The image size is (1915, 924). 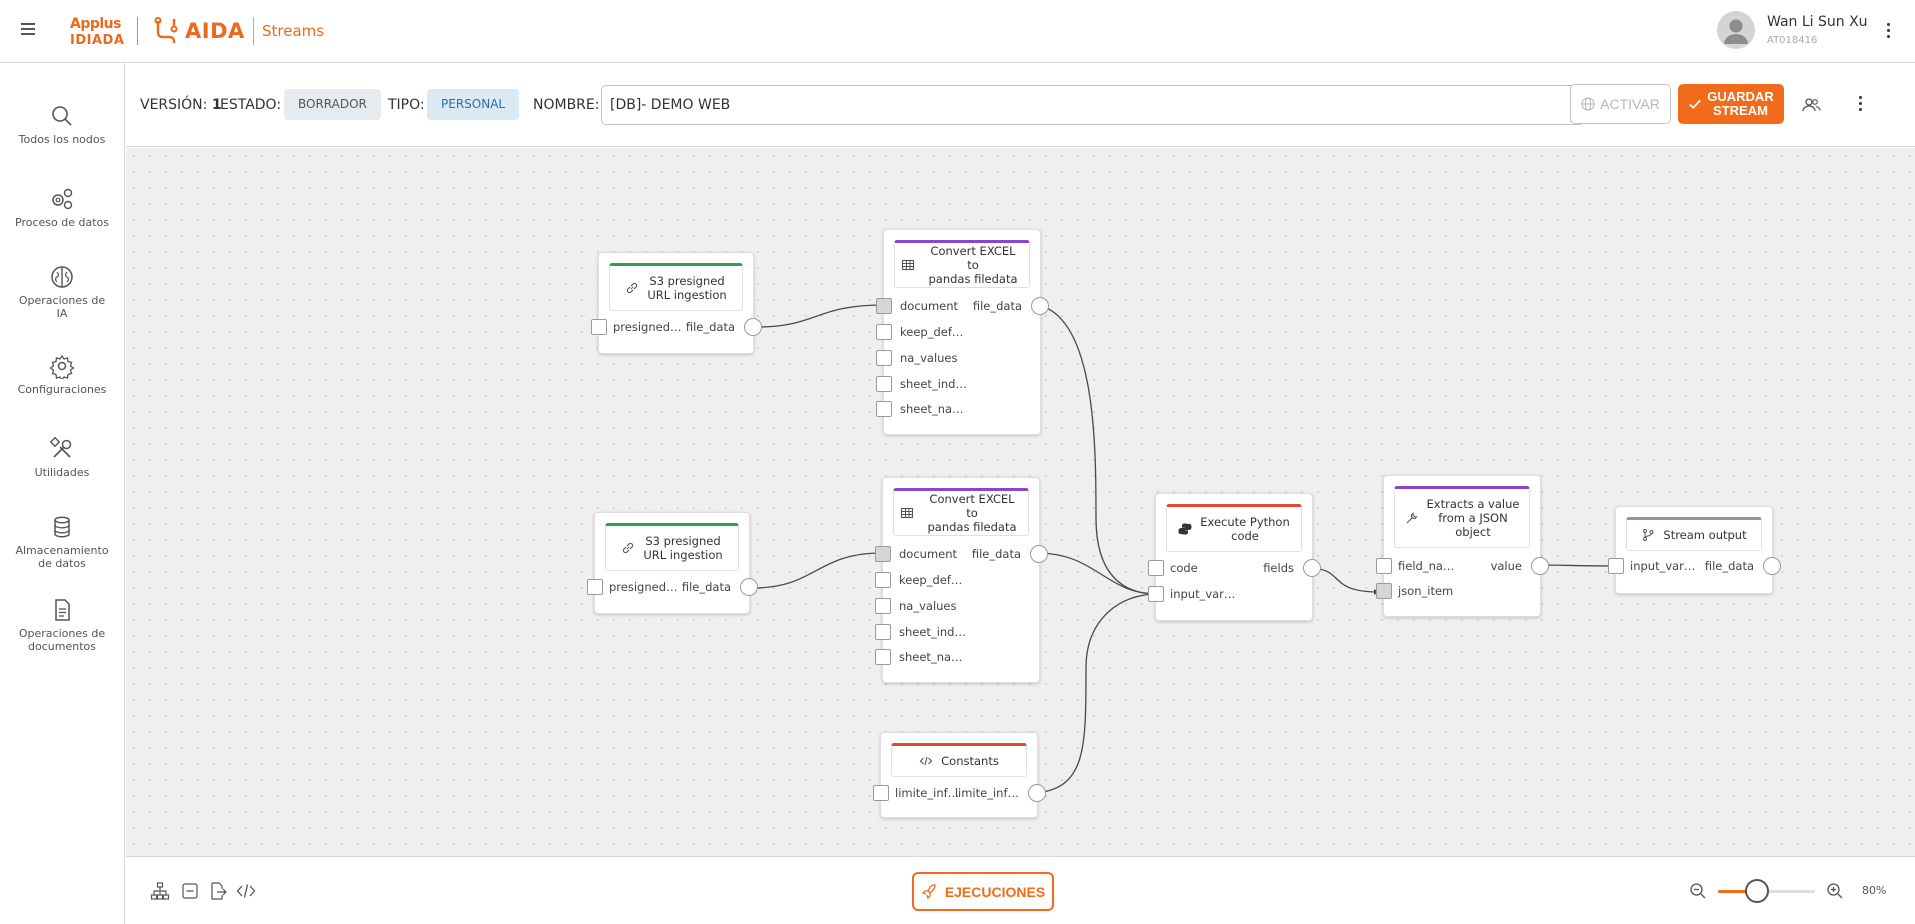 What do you see at coordinates (62, 527) in the screenshot?
I see `database-icon` at bounding box center [62, 527].